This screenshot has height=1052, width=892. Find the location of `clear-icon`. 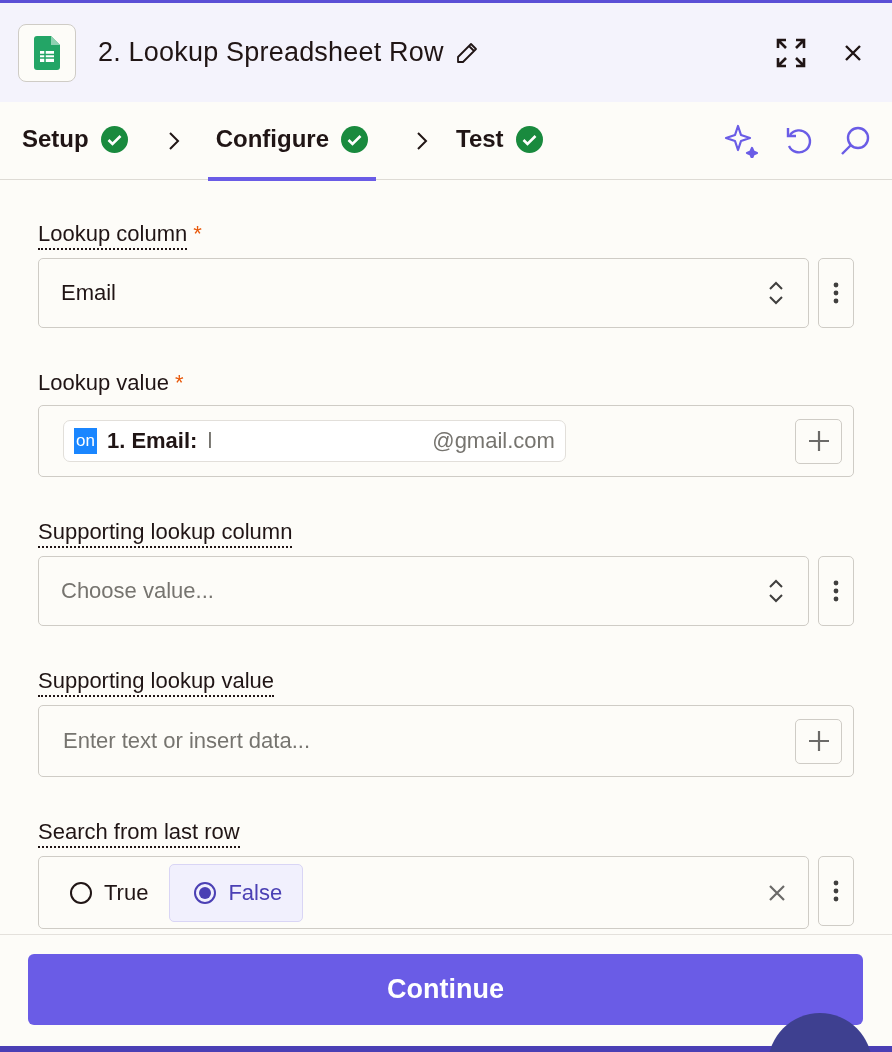

clear-icon is located at coordinates (777, 892).